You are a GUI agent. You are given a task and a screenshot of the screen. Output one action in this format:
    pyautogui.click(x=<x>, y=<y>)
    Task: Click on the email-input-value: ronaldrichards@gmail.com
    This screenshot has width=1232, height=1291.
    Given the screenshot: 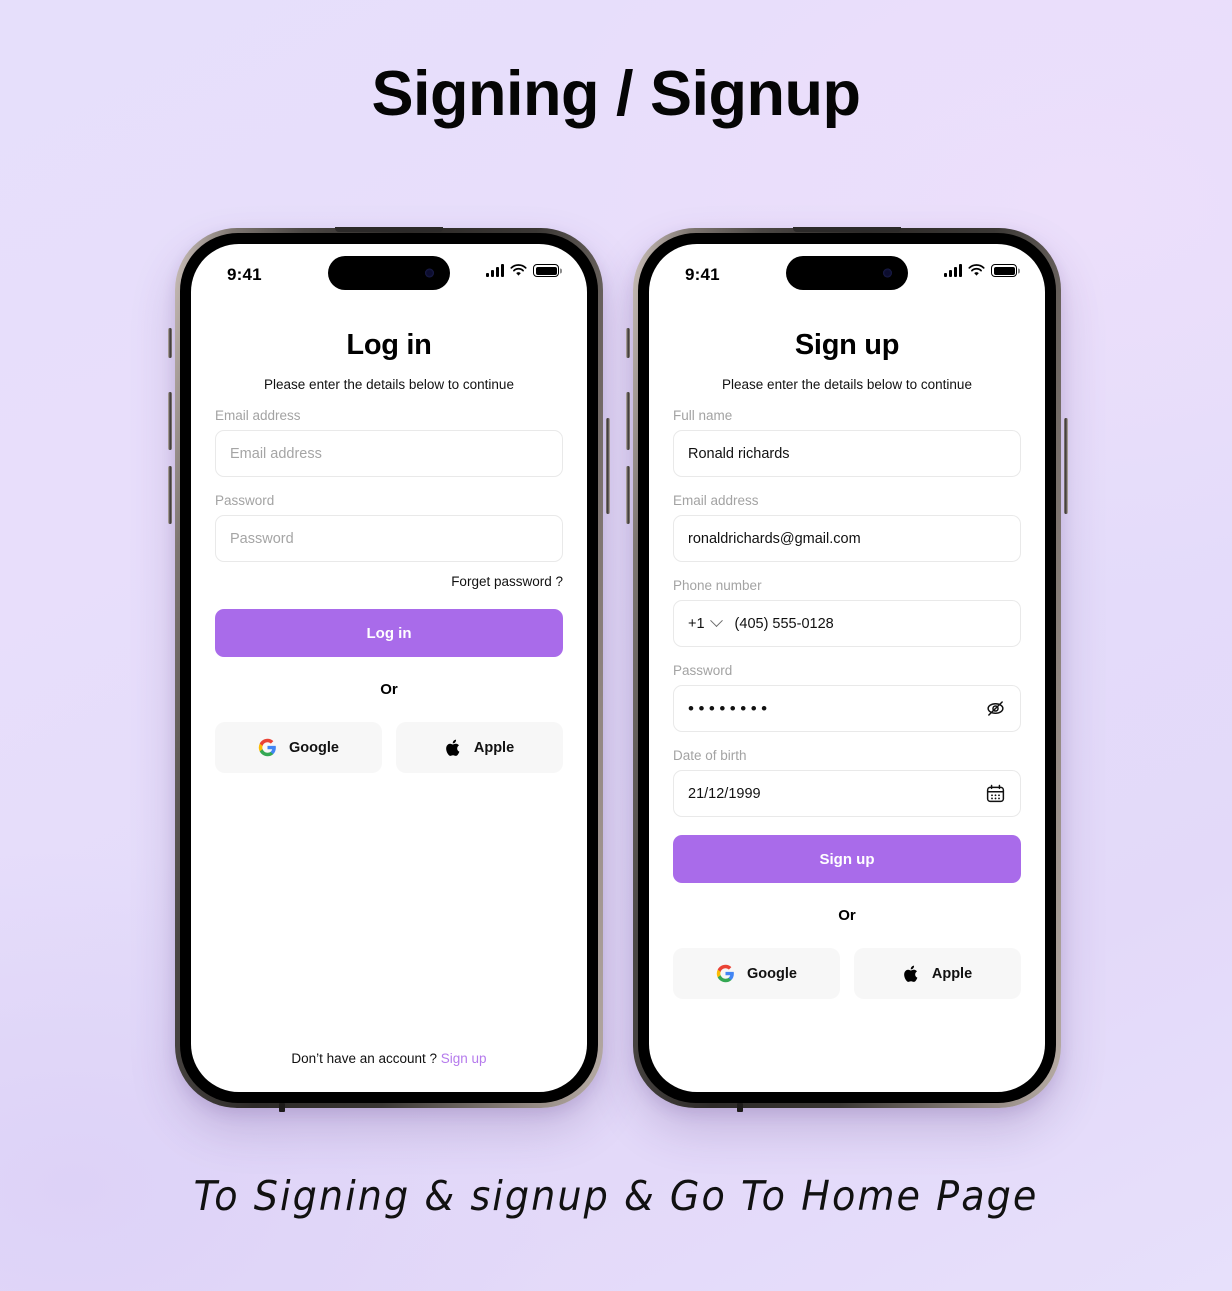 What is the action you would take?
    pyautogui.click(x=774, y=538)
    